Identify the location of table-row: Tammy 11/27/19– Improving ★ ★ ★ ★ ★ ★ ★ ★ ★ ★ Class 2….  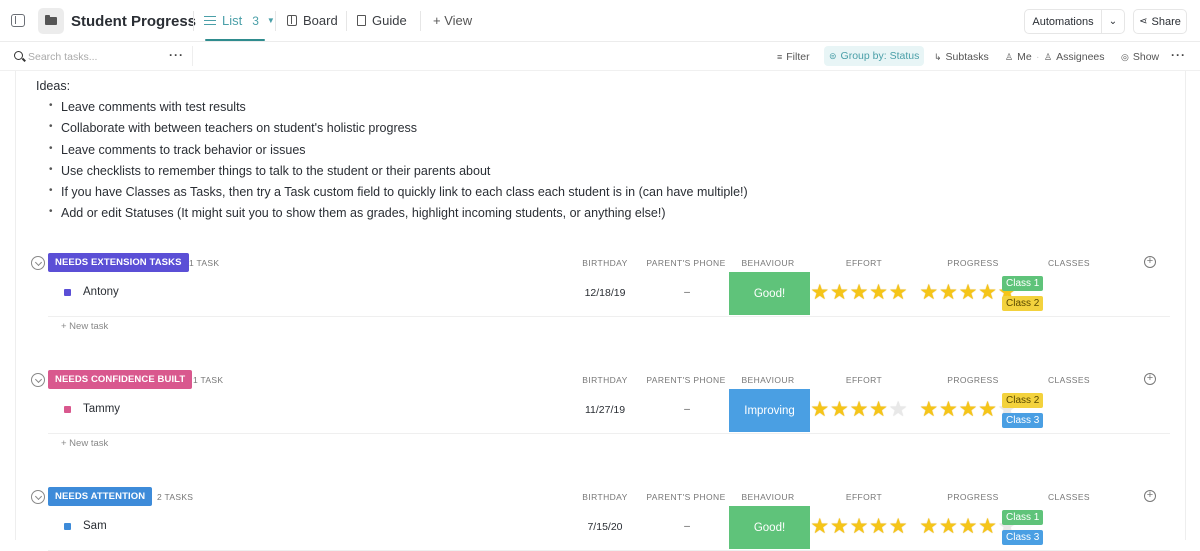
(609, 411).